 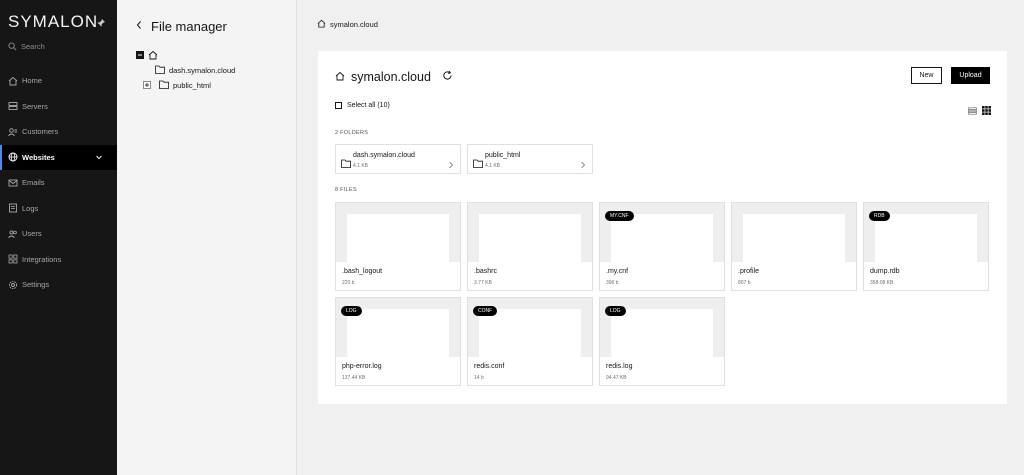 What do you see at coordinates (192, 85) in the screenshot?
I see `tree-item-label: public_html` at bounding box center [192, 85].